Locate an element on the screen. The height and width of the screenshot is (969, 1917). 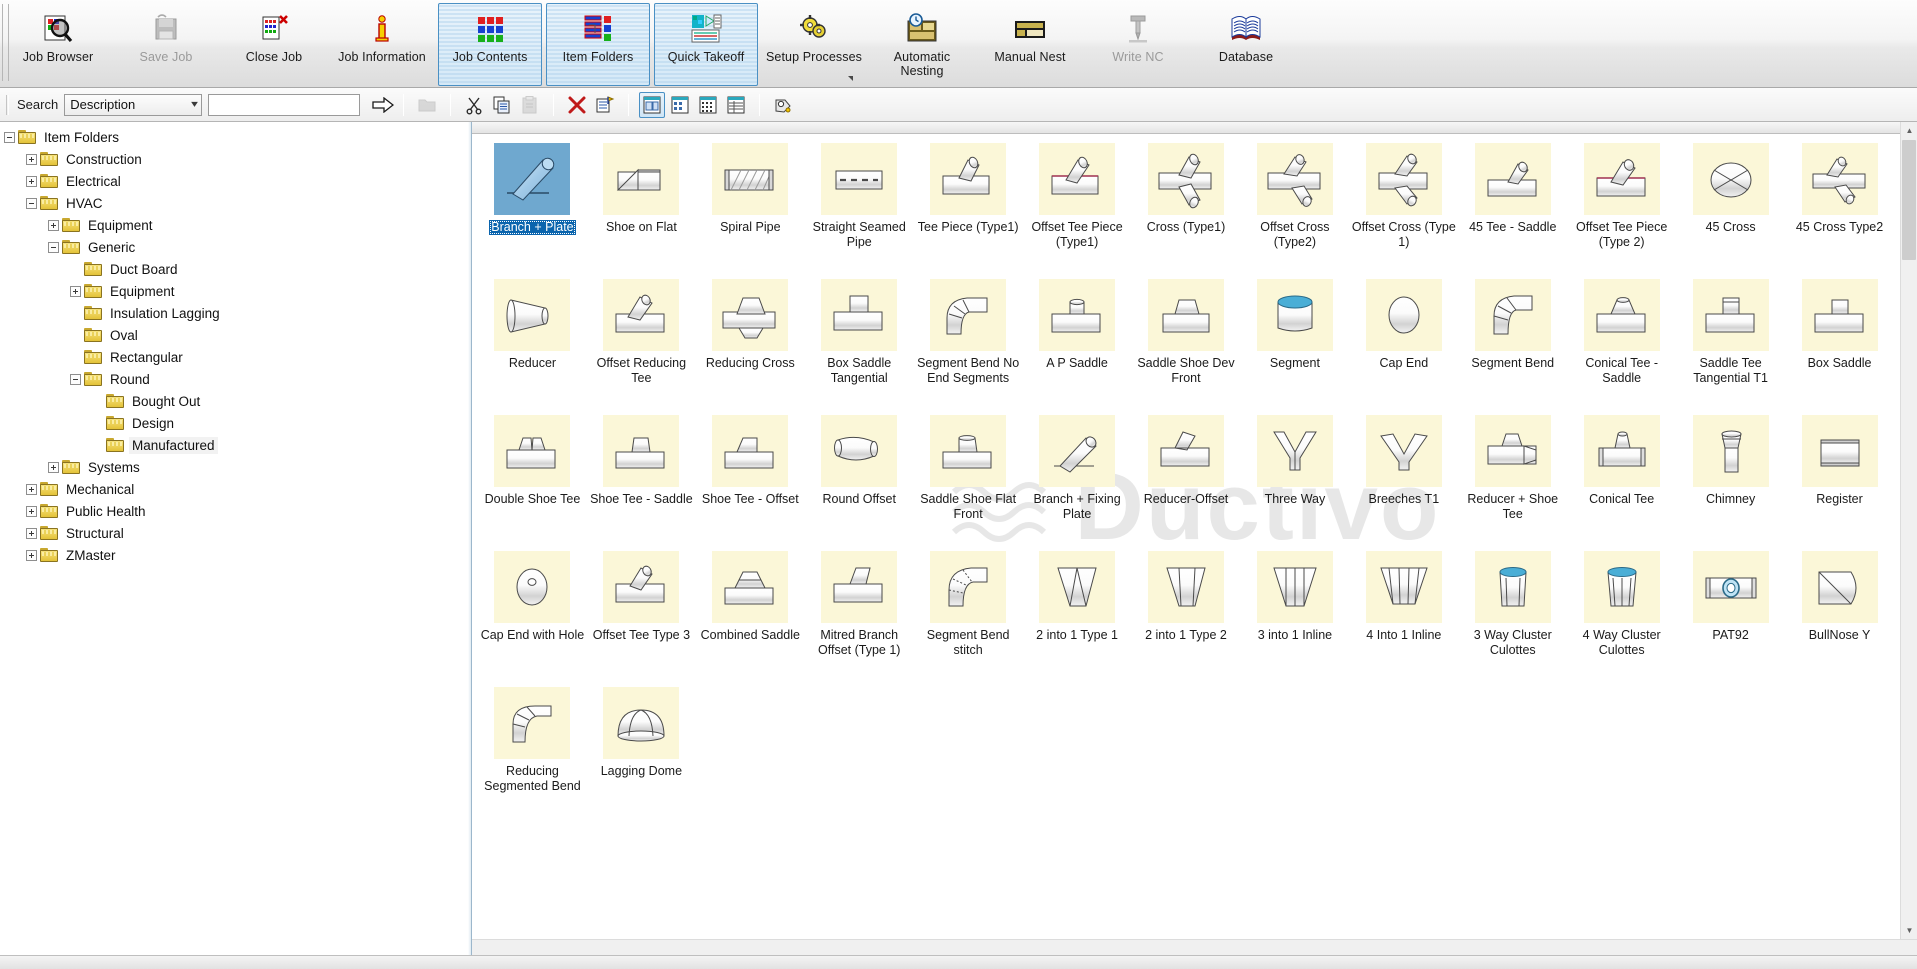
grid-item: Offset Cross (Type2) is located at coordinates (1294, 207).